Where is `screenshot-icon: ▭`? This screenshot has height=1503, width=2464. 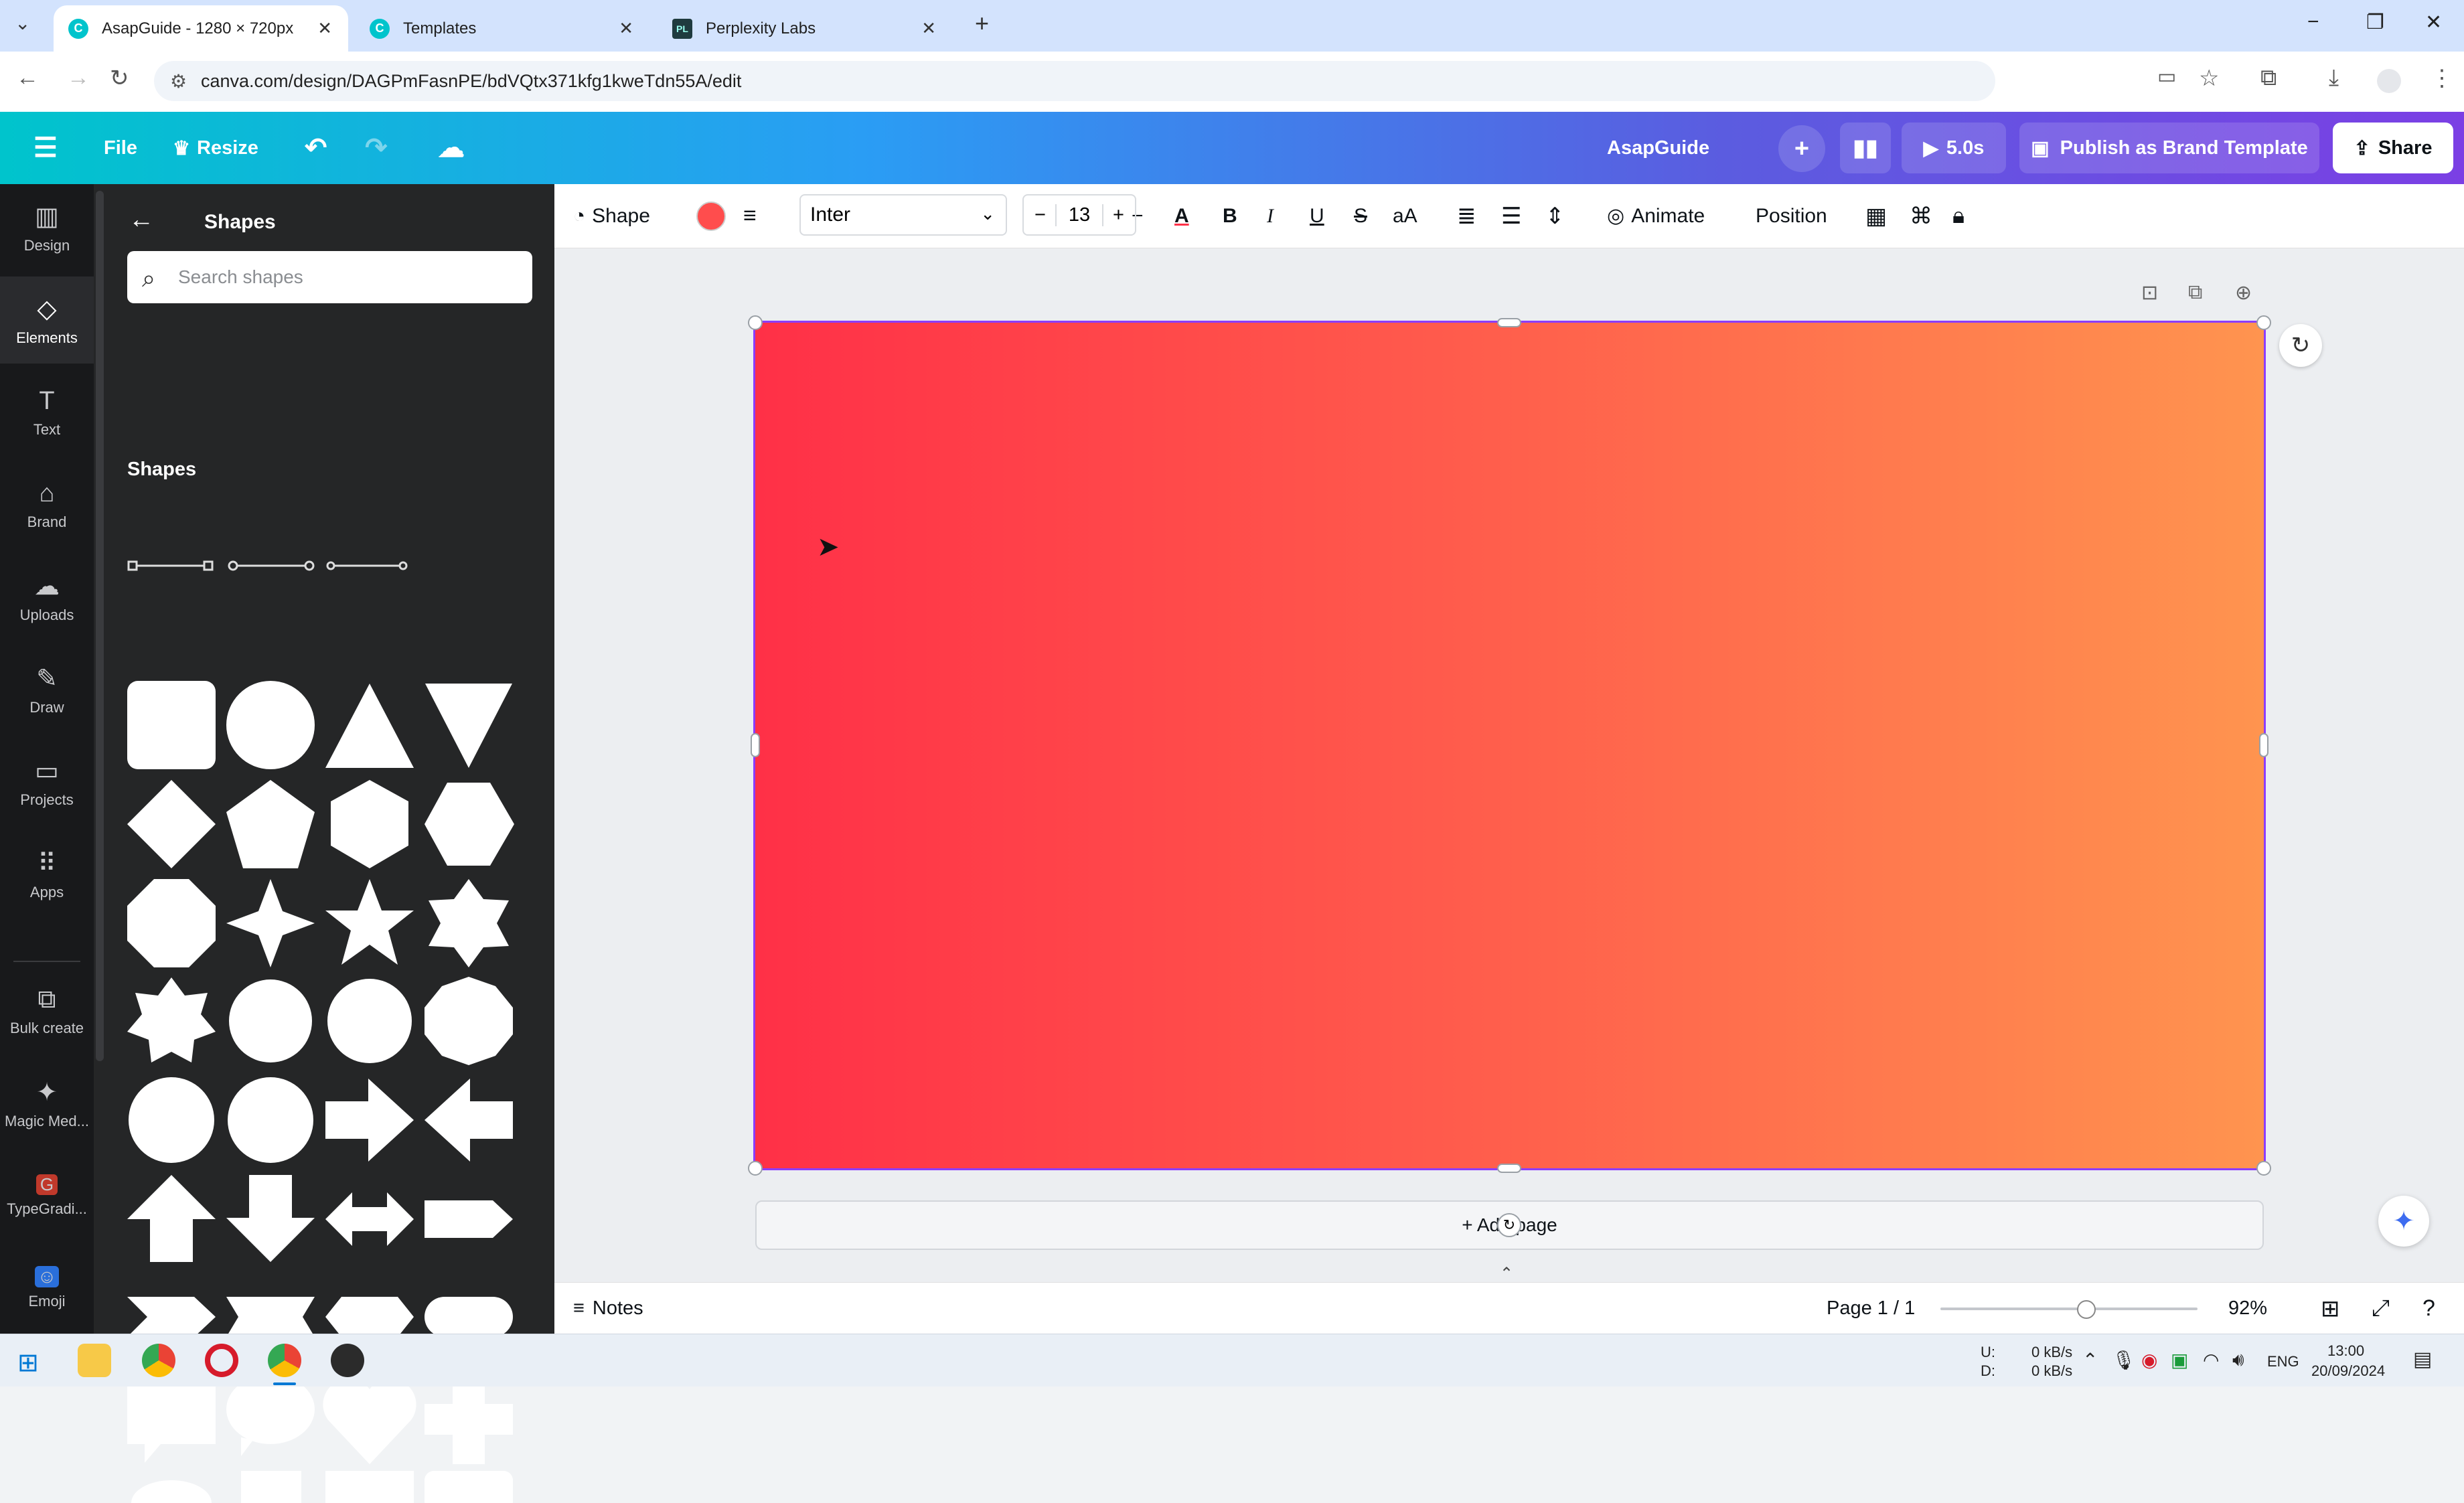 screenshot-icon: ▭ is located at coordinates (2166, 76).